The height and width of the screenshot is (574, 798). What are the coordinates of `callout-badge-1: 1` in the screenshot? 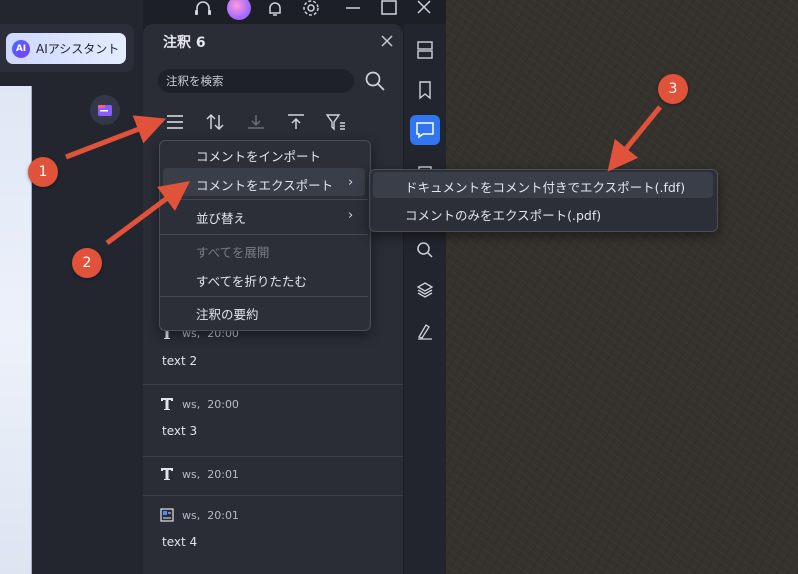 It's located at (43, 172).